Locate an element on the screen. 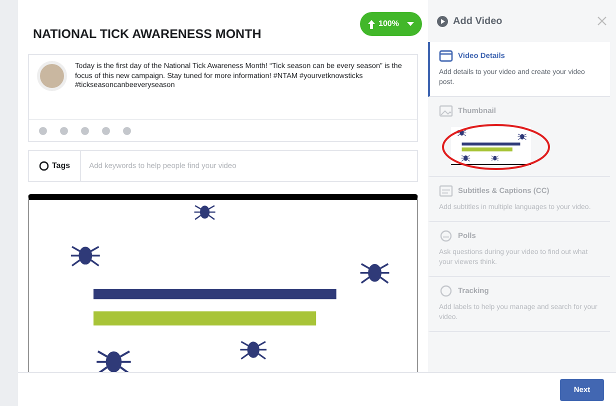 The width and height of the screenshot is (616, 406). image-icon is located at coordinates (446, 111).